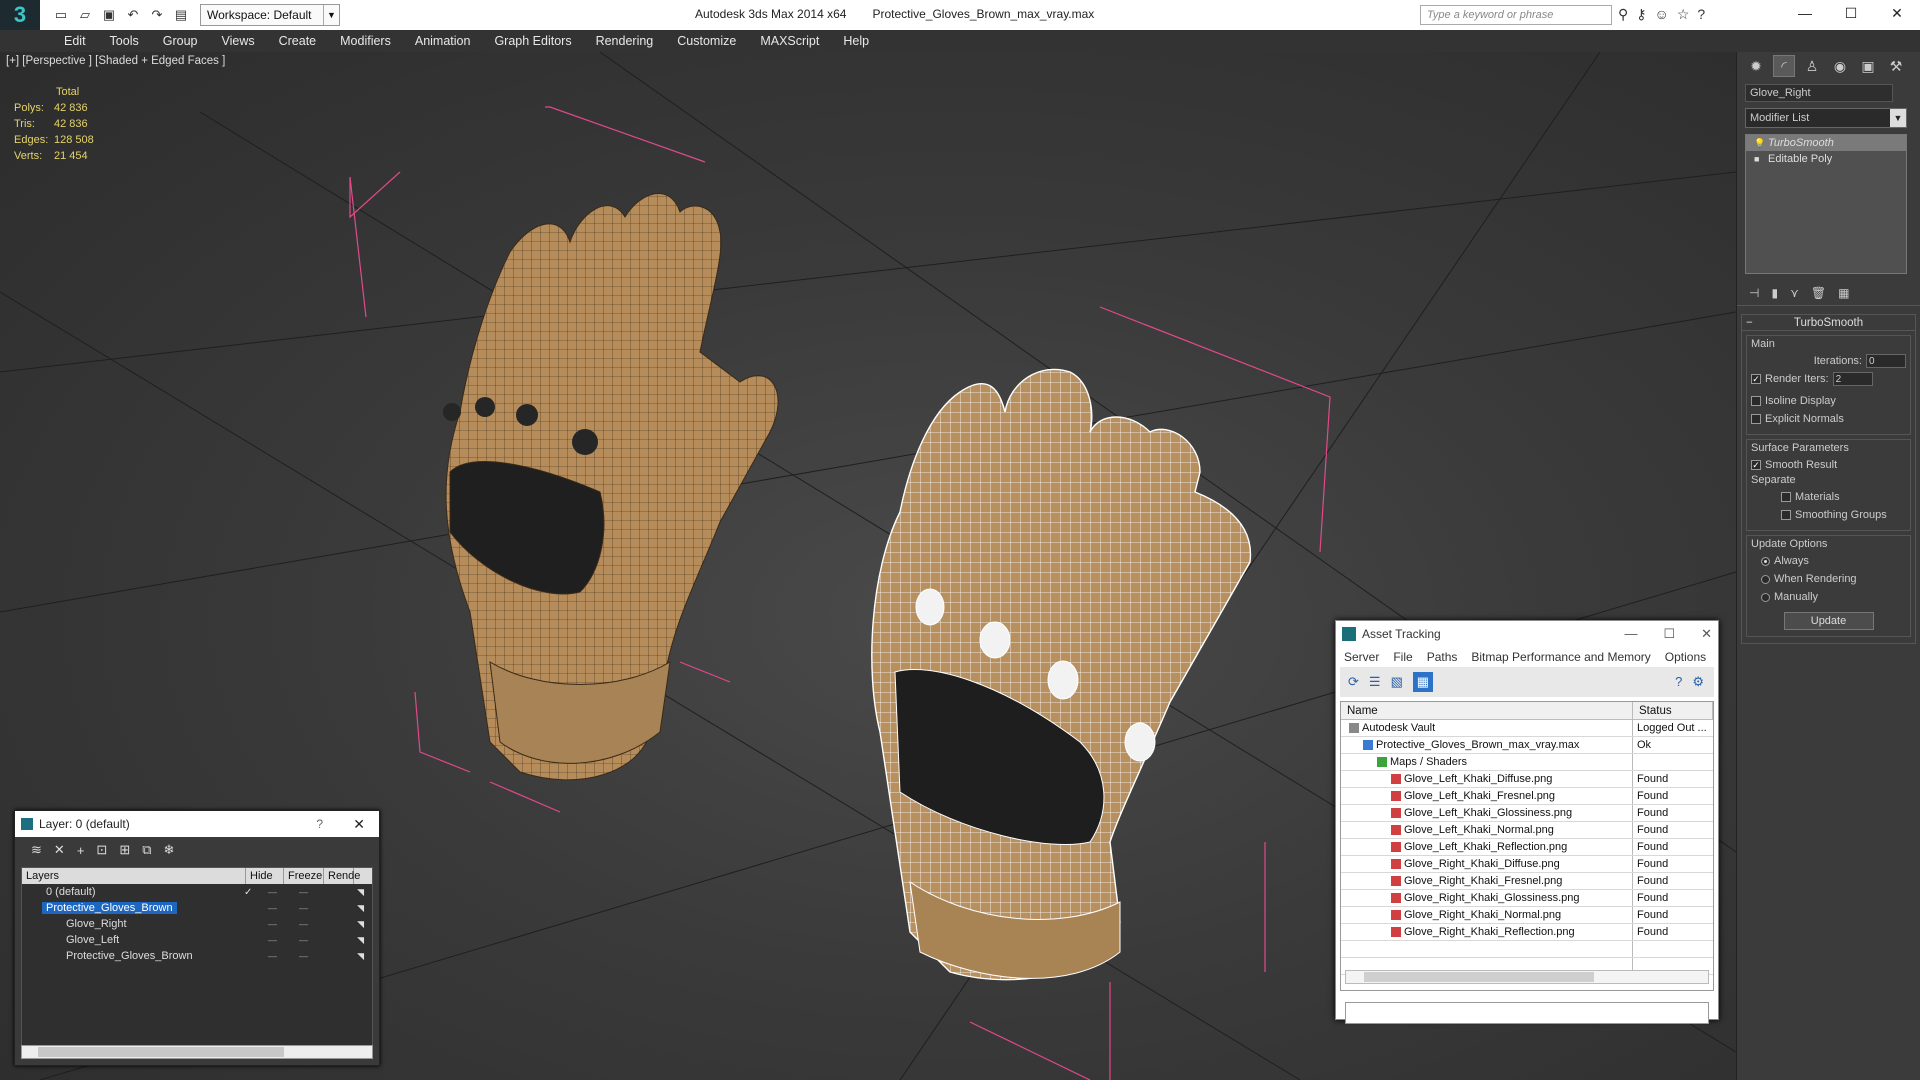 The height and width of the screenshot is (1080, 1920). What do you see at coordinates (1397, 682) in the screenshot?
I see `thumbnail-view-icon: ▧` at bounding box center [1397, 682].